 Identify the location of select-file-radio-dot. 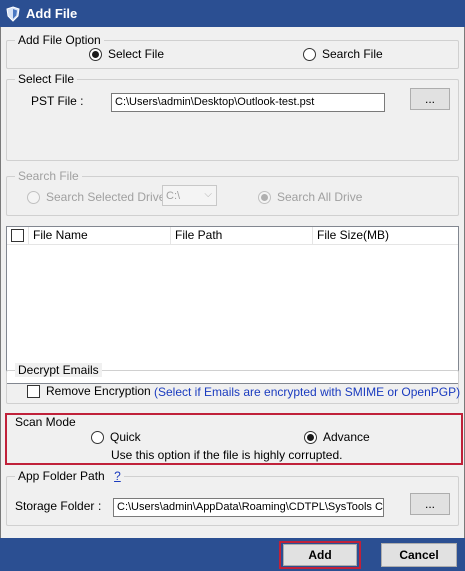
(95, 54).